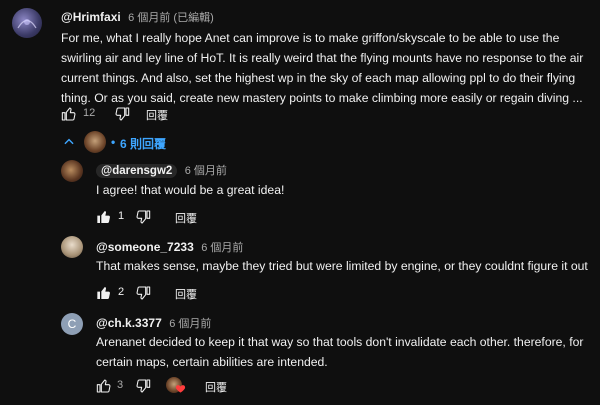 The image size is (600, 405). Describe the element at coordinates (121, 292) in the screenshot. I see `like-count: 2` at that location.